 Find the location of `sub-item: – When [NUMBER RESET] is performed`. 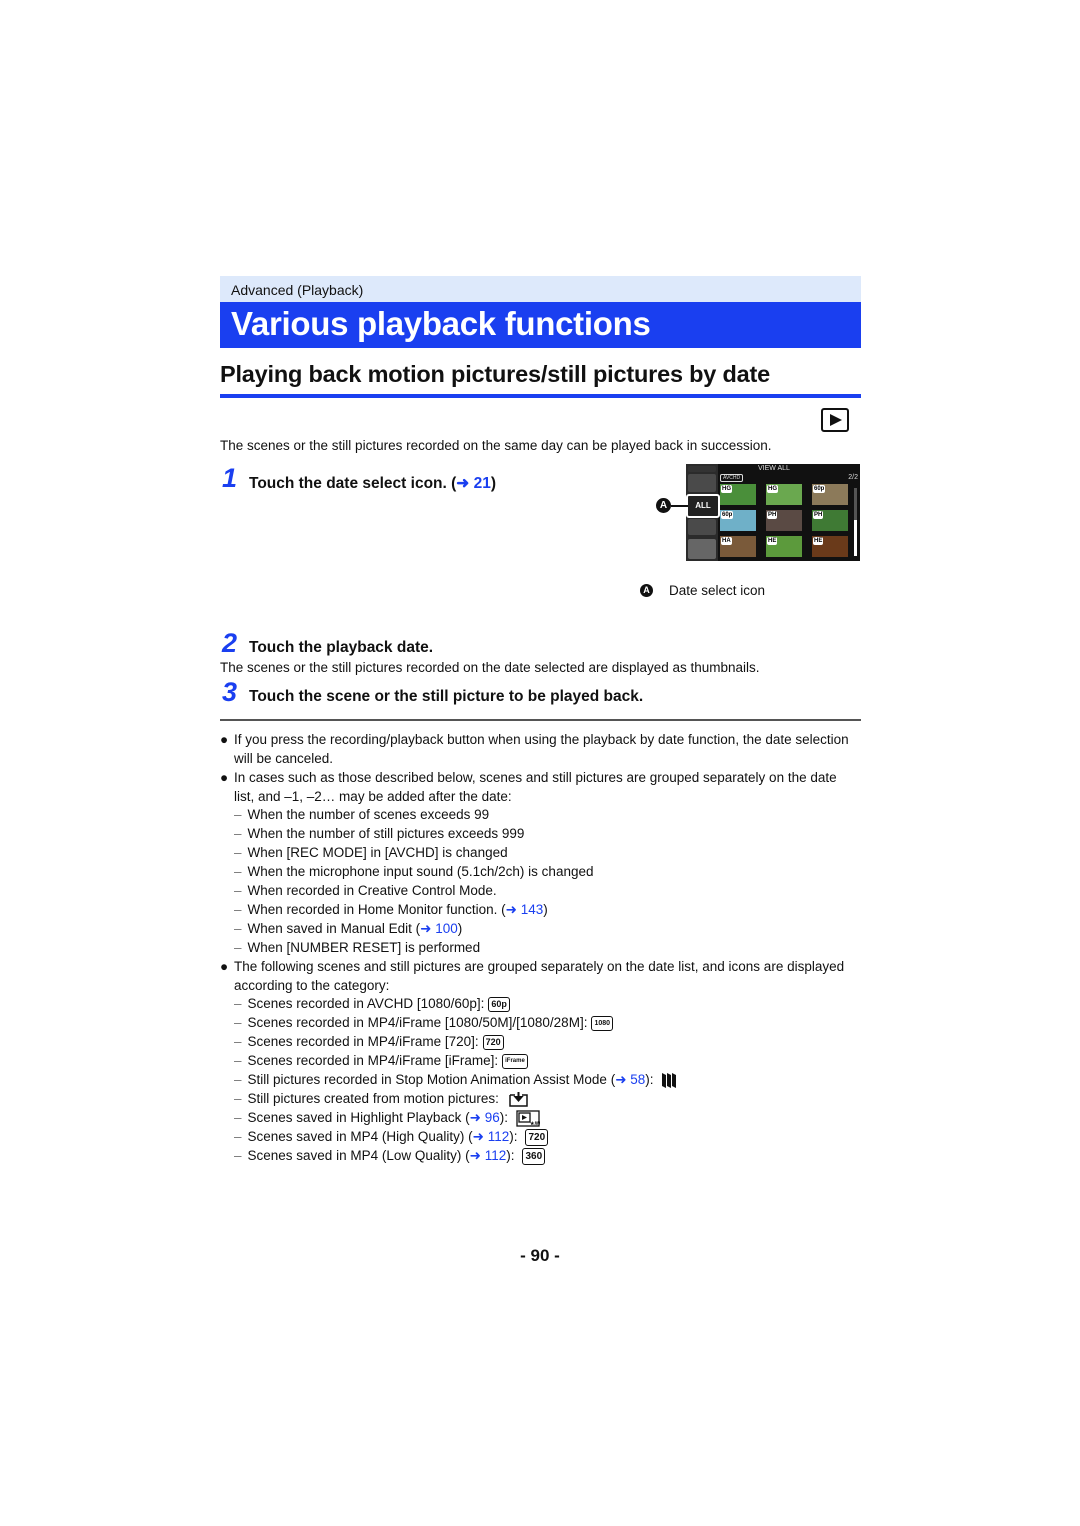

sub-item: – When [NUMBER RESET] is performed is located at coordinates (357, 947).